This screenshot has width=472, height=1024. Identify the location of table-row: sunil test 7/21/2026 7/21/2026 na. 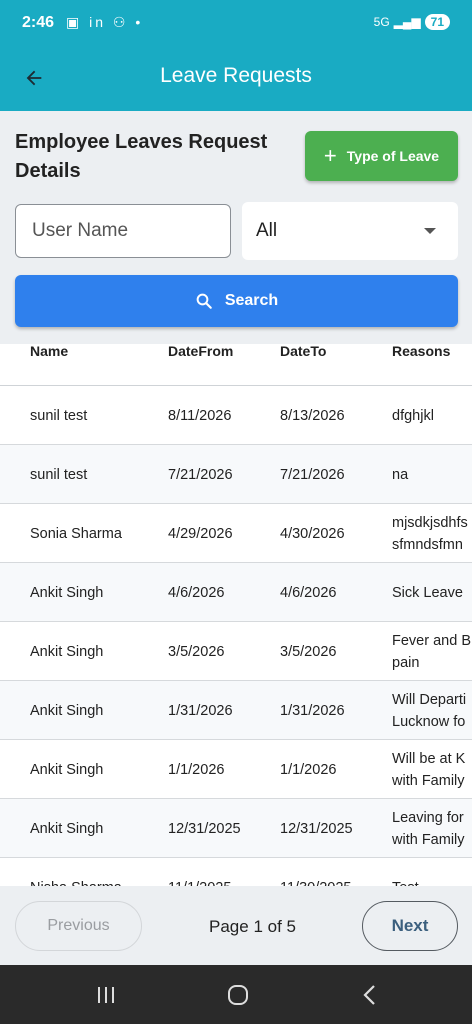
(236, 474).